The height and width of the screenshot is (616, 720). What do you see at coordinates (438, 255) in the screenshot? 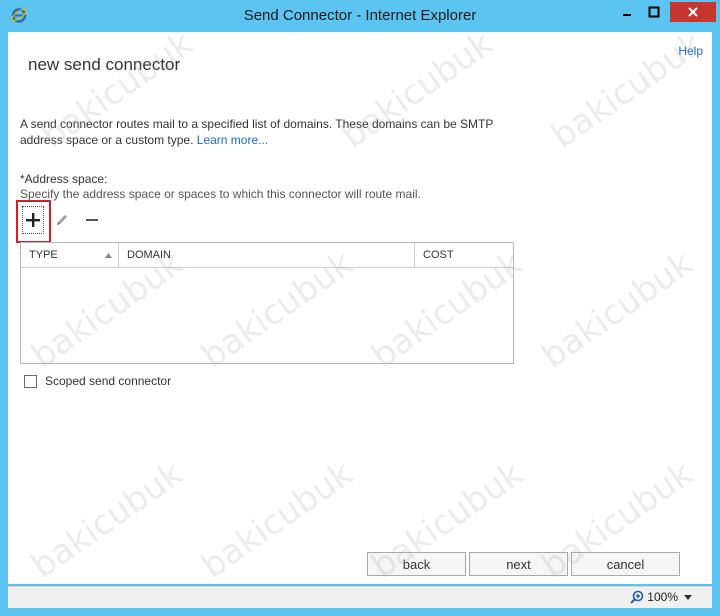
I see `column-cost-label: COST` at bounding box center [438, 255].